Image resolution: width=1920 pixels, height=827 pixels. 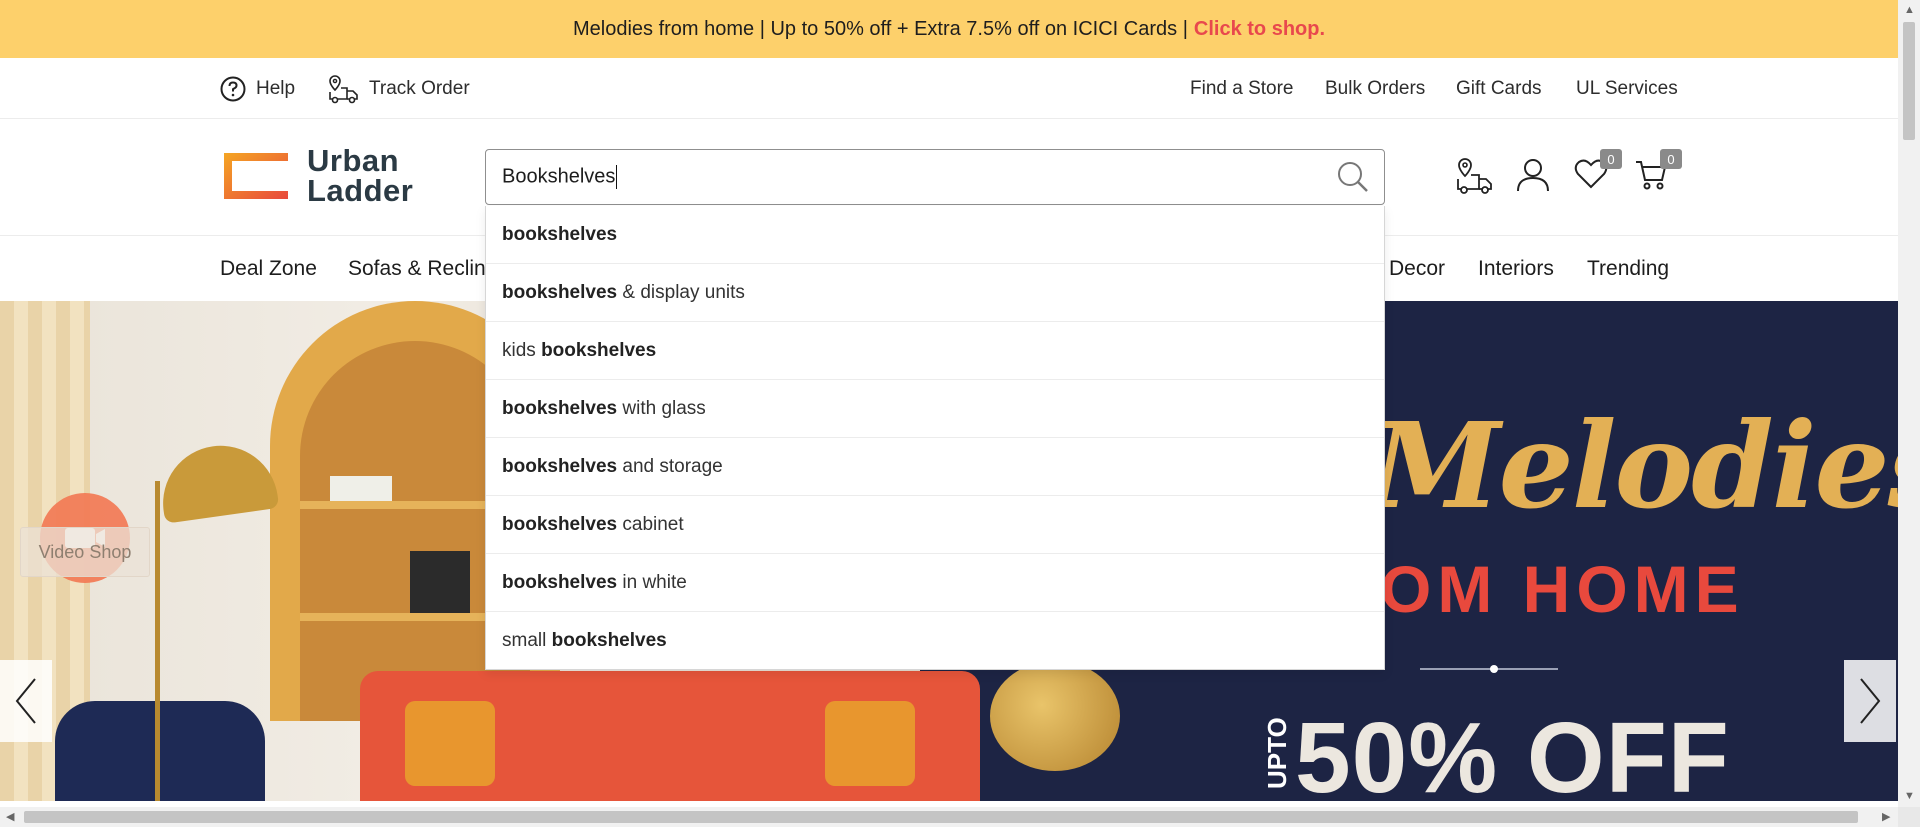 I want to click on promo-link: Click to shop., so click(x=1259, y=29).